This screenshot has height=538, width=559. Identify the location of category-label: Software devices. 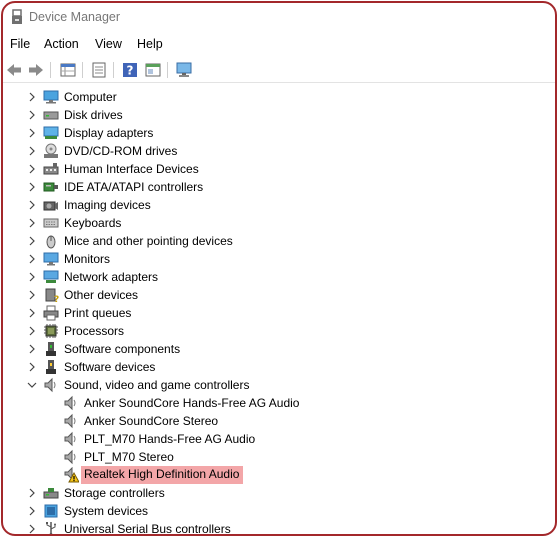
(110, 367).